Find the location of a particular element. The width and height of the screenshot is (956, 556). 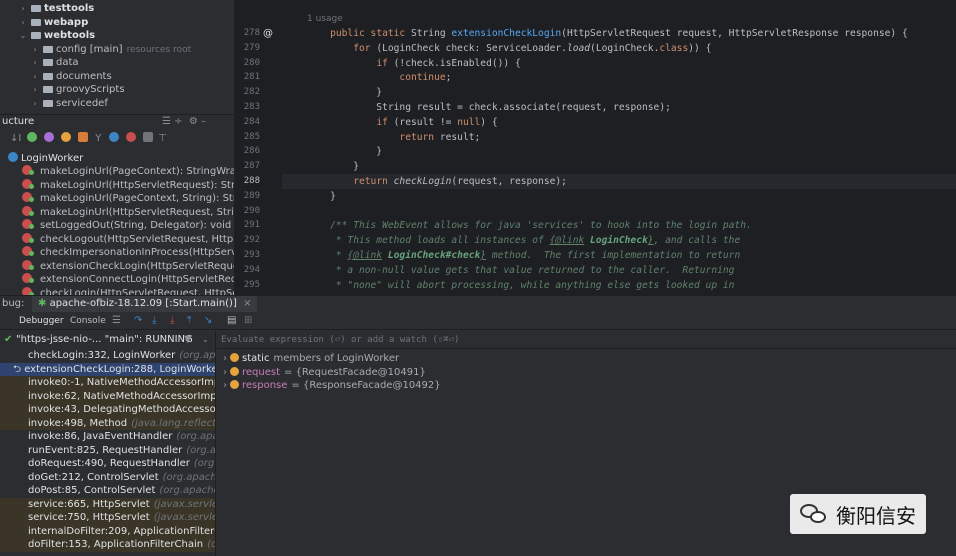

frame-method: invoke:86, JavaEventHandler is located at coordinates (100, 436).